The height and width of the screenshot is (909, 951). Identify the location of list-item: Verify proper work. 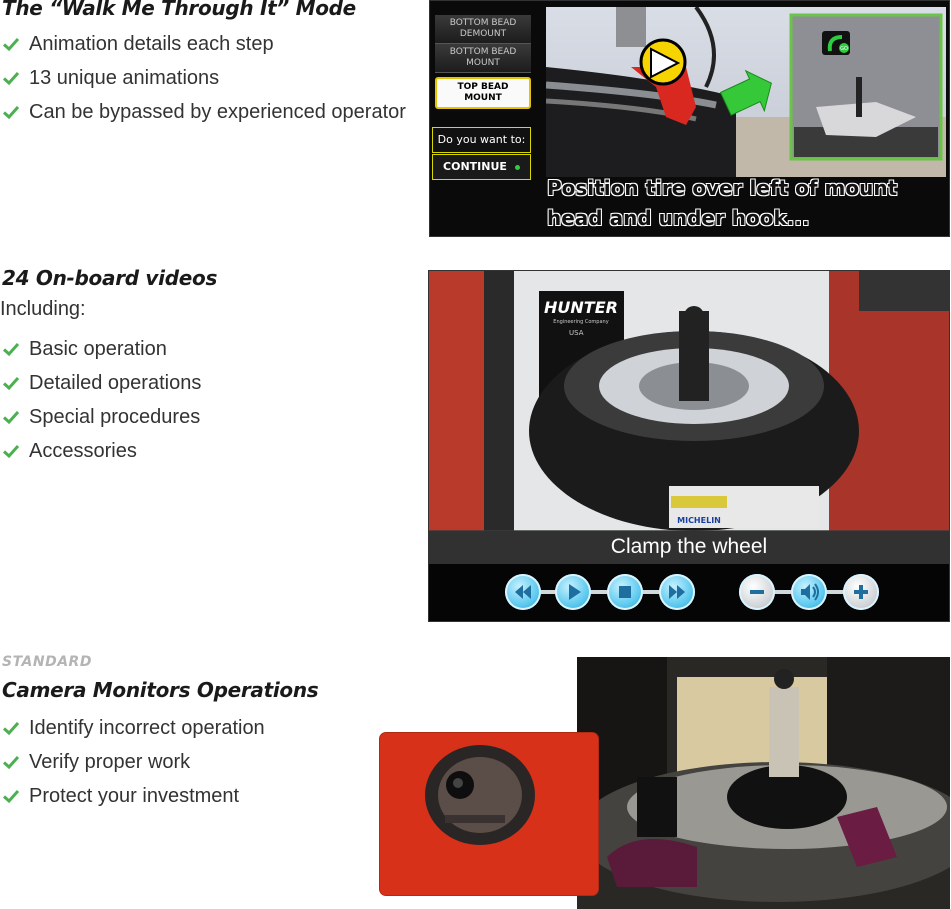
(133, 762).